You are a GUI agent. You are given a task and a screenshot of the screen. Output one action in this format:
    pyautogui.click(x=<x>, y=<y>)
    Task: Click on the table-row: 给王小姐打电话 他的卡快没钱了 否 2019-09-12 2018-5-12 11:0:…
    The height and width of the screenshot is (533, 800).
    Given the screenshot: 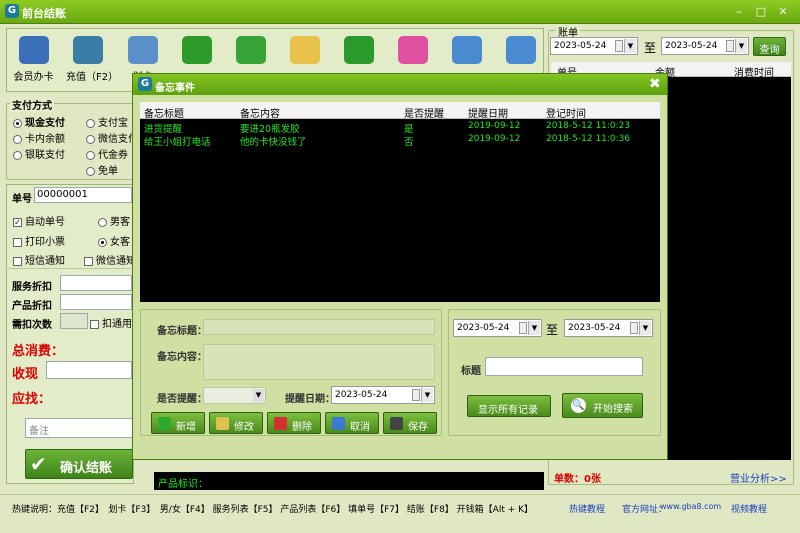 What is the action you would take?
    pyautogui.click(x=400, y=140)
    